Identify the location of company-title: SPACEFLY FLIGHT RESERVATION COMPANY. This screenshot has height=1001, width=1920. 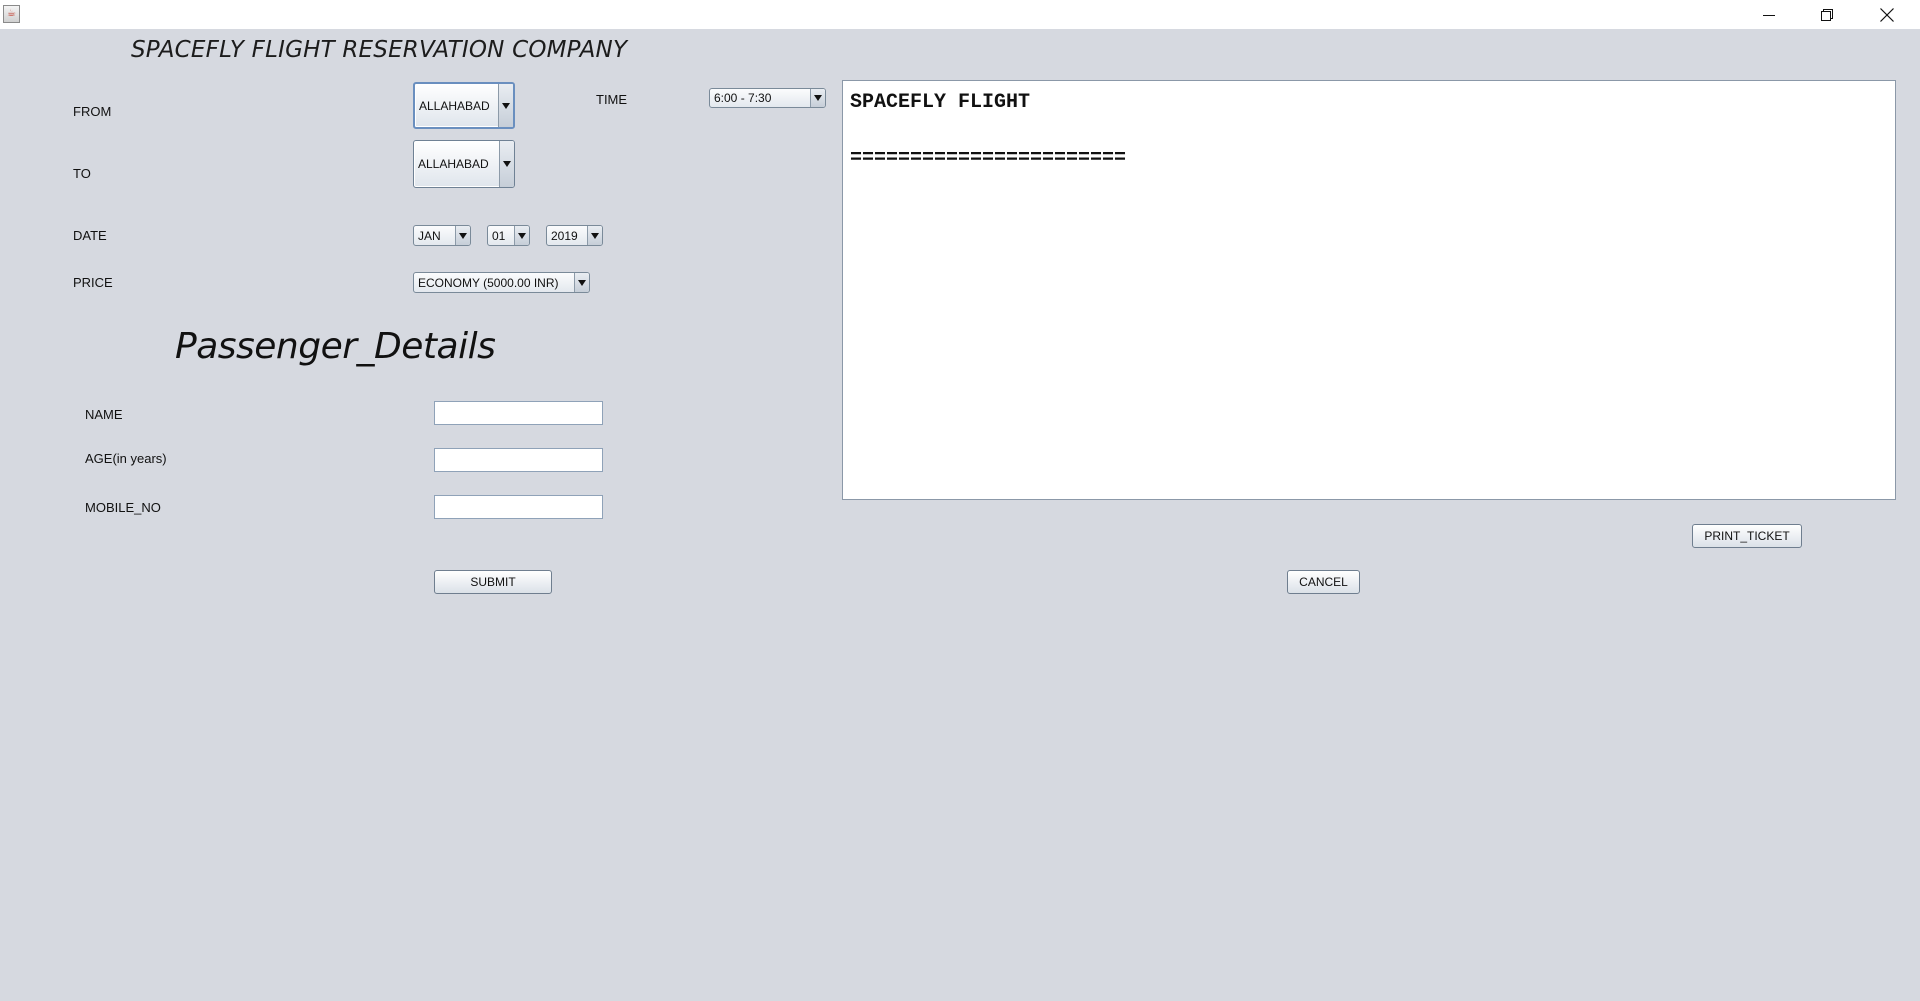
(379, 50).